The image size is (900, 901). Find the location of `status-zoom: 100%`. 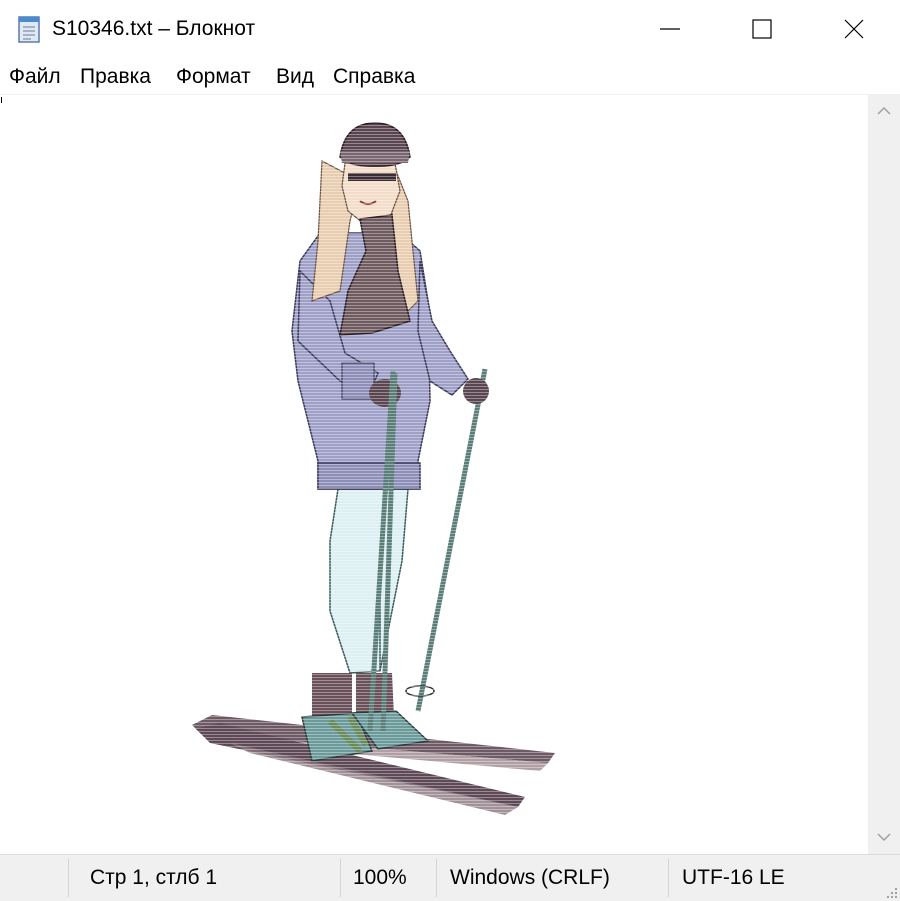

status-zoom: 100% is located at coordinates (380, 877).